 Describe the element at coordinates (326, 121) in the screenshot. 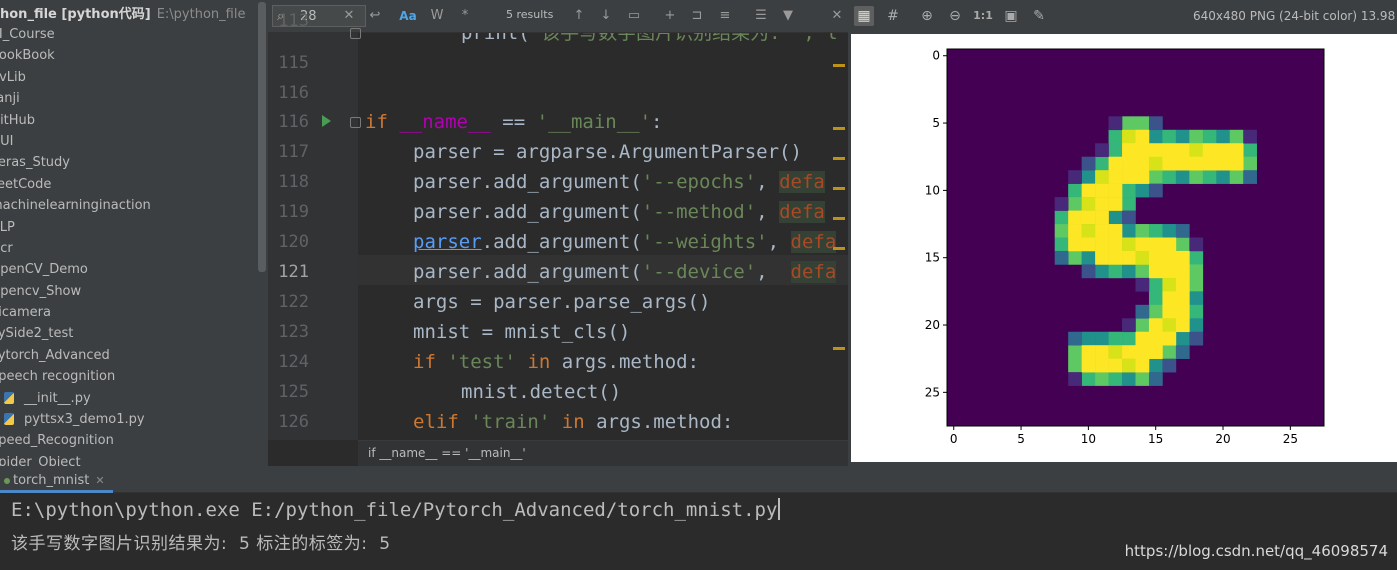

I see `run-gutter-icon` at that location.